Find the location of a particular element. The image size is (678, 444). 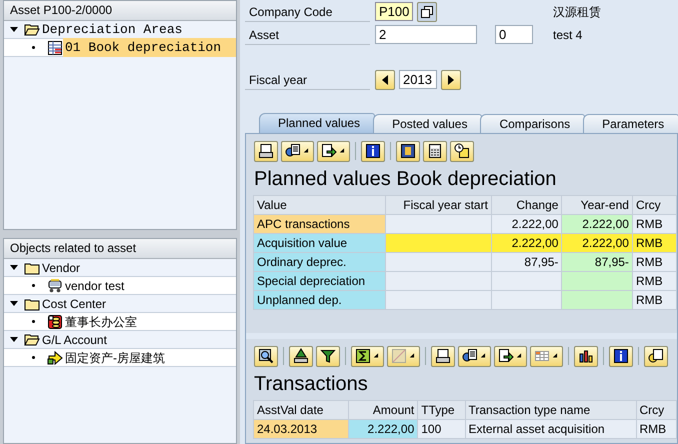

filter-button is located at coordinates (328, 356).